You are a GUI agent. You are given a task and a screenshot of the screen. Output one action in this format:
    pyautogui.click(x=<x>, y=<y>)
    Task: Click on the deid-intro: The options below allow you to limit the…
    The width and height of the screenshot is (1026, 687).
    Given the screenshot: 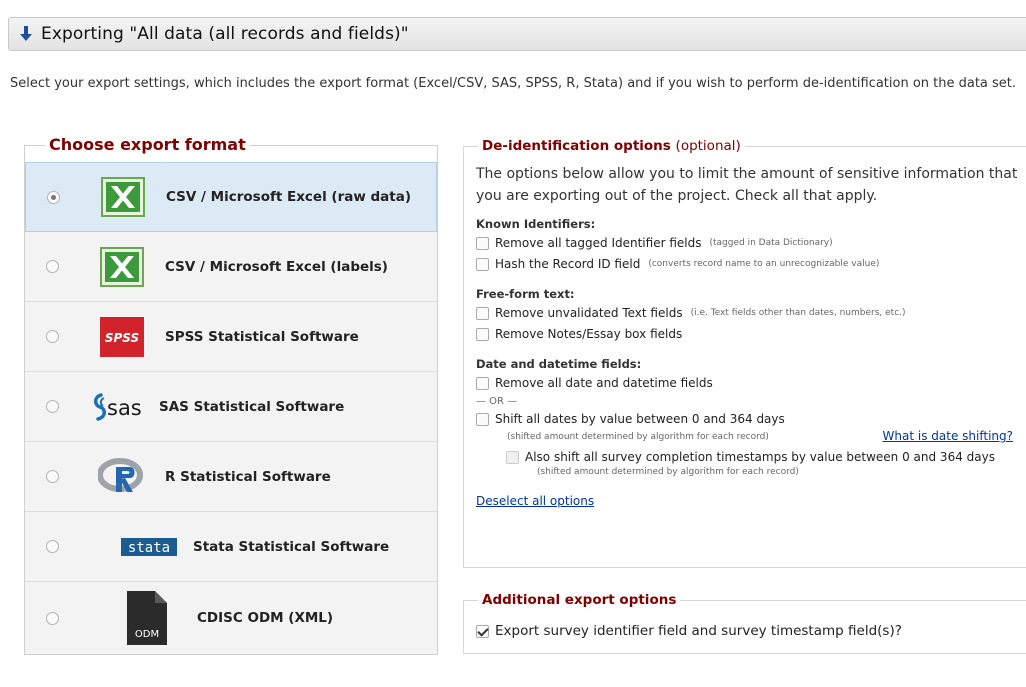 What is the action you would take?
    pyautogui.click(x=747, y=185)
    